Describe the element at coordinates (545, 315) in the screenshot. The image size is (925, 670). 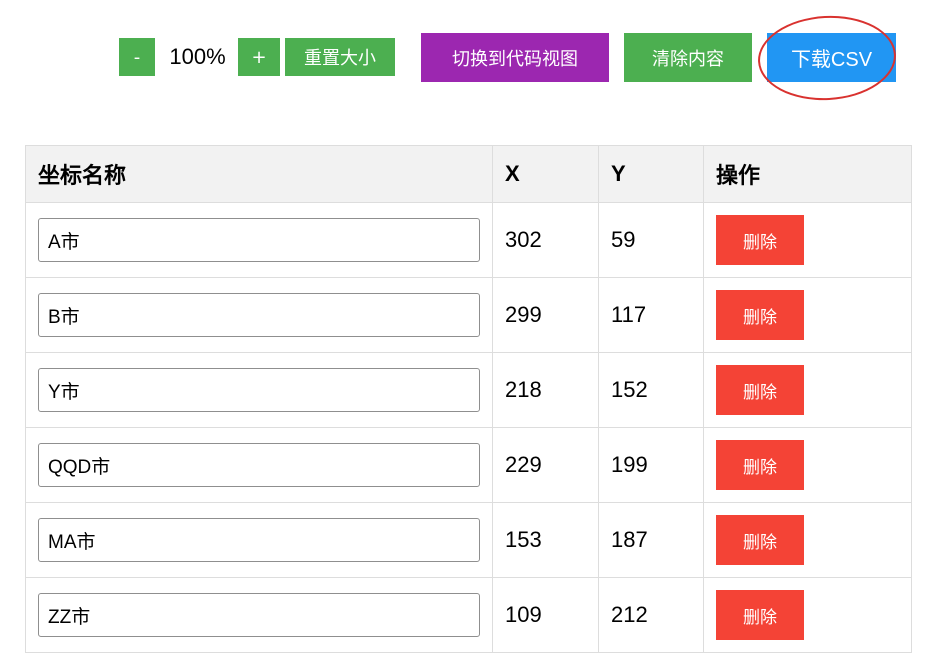
I see `x-value-cell: 299` at that location.